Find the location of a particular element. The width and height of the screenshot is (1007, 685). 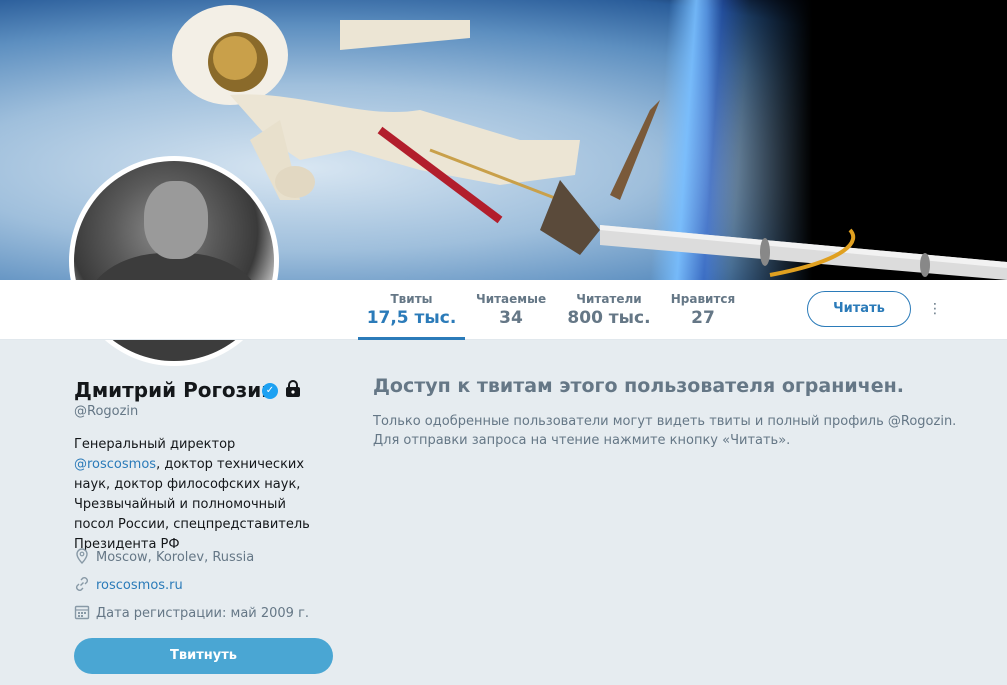

stat-following-value: 34 is located at coordinates (511, 318).